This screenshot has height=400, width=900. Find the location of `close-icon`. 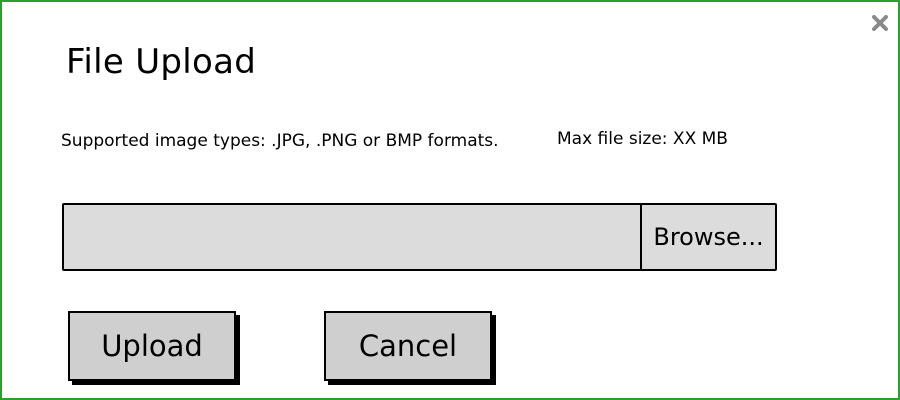

close-icon is located at coordinates (880, 23).